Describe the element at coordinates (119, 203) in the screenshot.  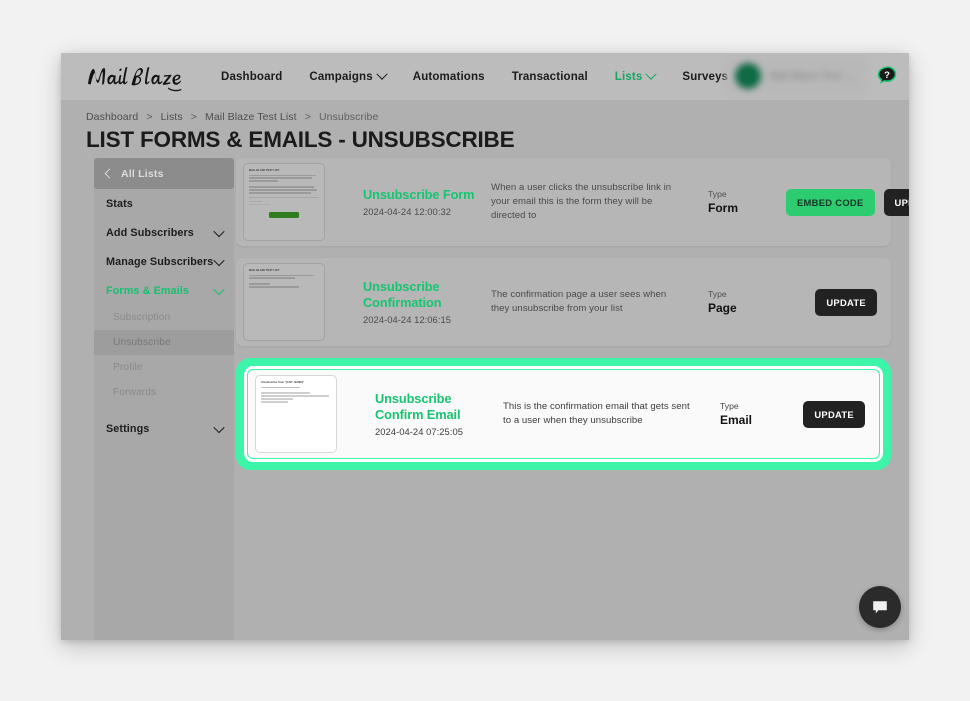
I see `sidebar-item-label: Stats` at that location.